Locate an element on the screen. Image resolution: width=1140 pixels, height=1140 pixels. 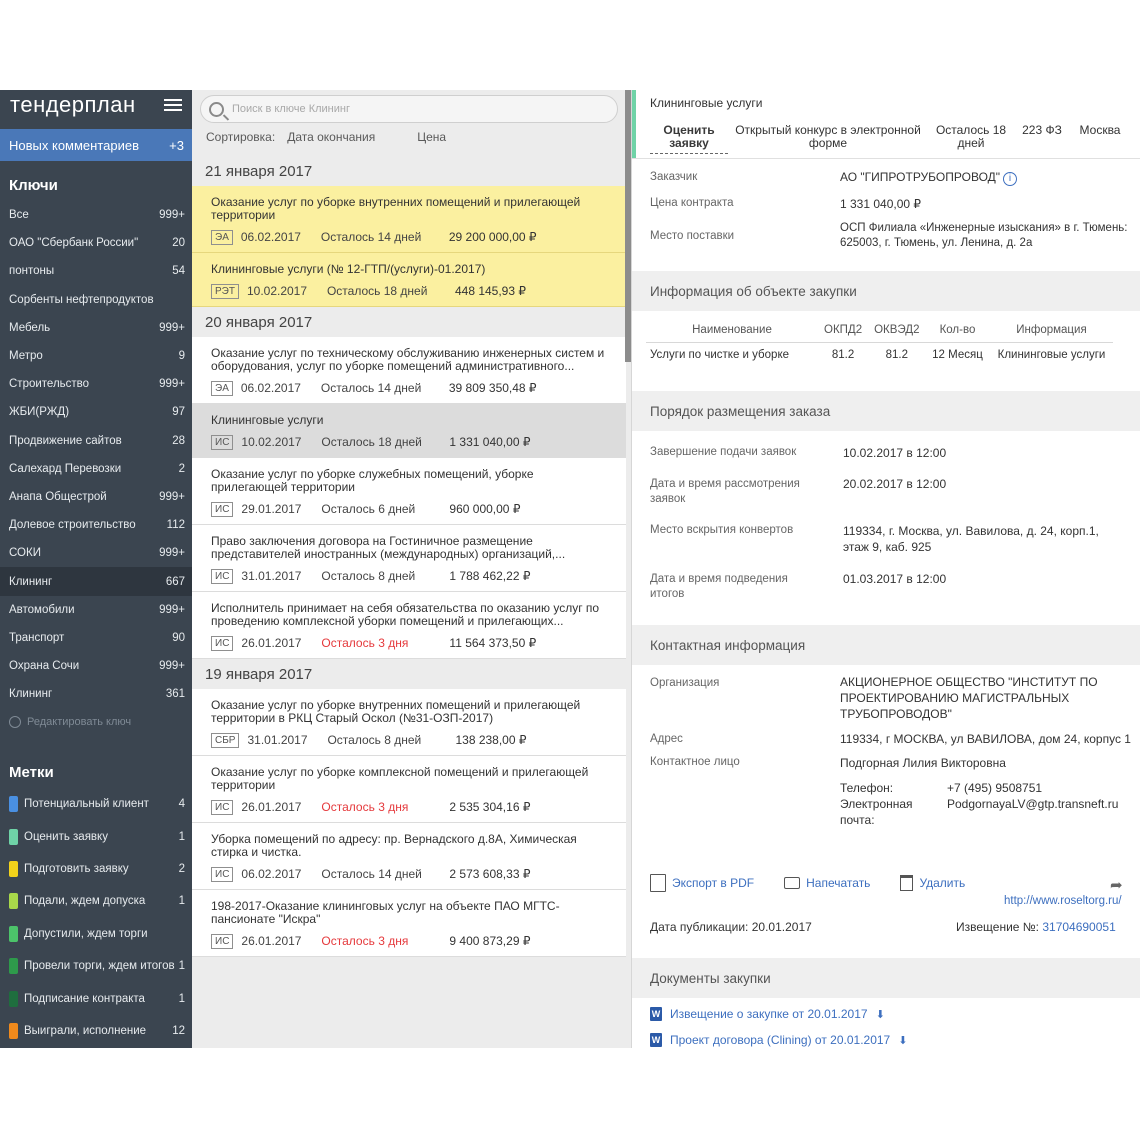
sidebar-key-label: Транспорт is located at coordinates (37, 637).